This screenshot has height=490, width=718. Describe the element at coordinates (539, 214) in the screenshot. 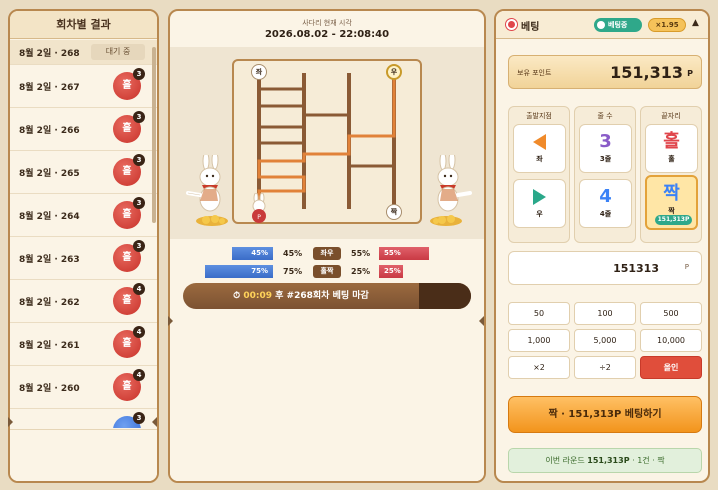

I see `option-label: 우` at that location.